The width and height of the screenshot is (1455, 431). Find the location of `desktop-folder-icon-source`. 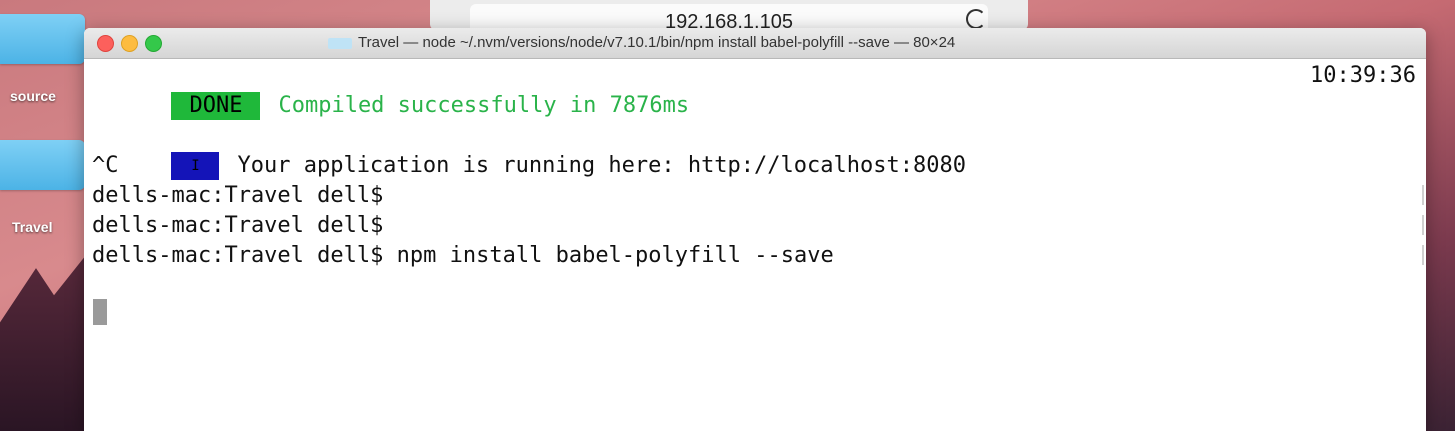

desktop-folder-icon-source is located at coordinates (42, 39).